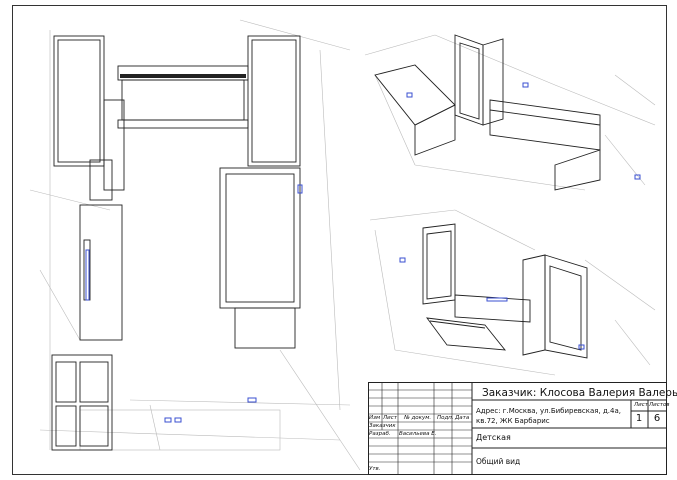 The width and height of the screenshot is (677, 480). Describe the element at coordinates (579, 393) in the screenshot. I see `client-name: Заказчик: Клосова Валерия Валерьевна` at that location.